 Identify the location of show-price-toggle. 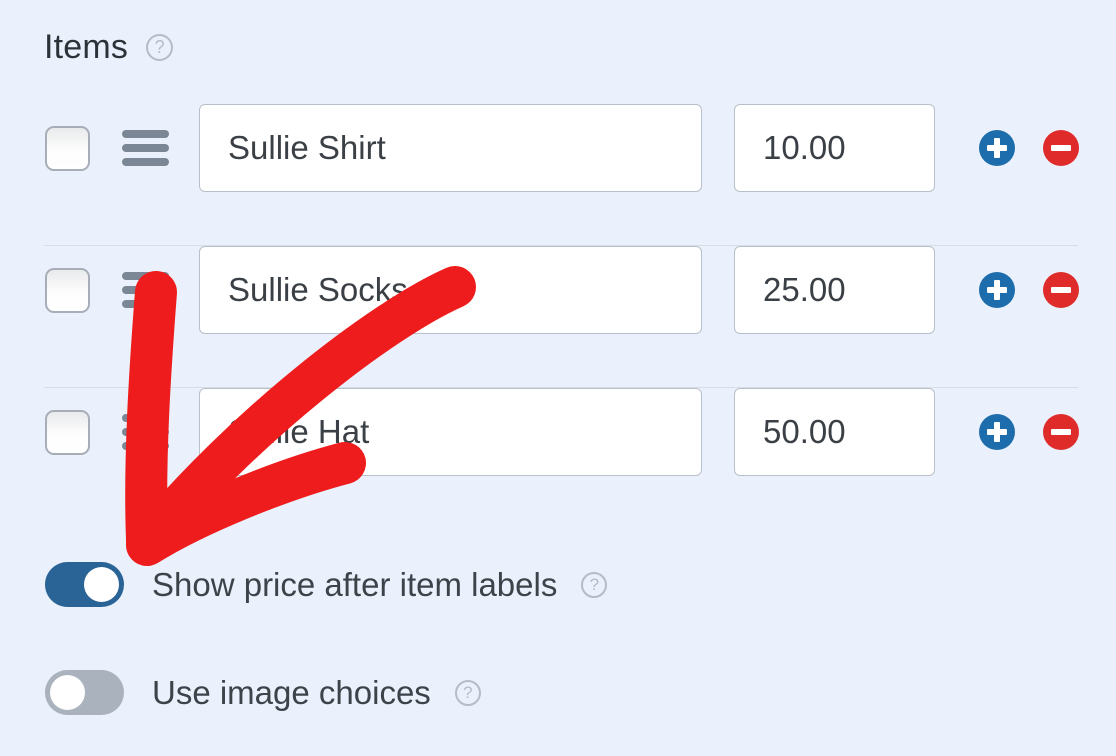
(84, 584).